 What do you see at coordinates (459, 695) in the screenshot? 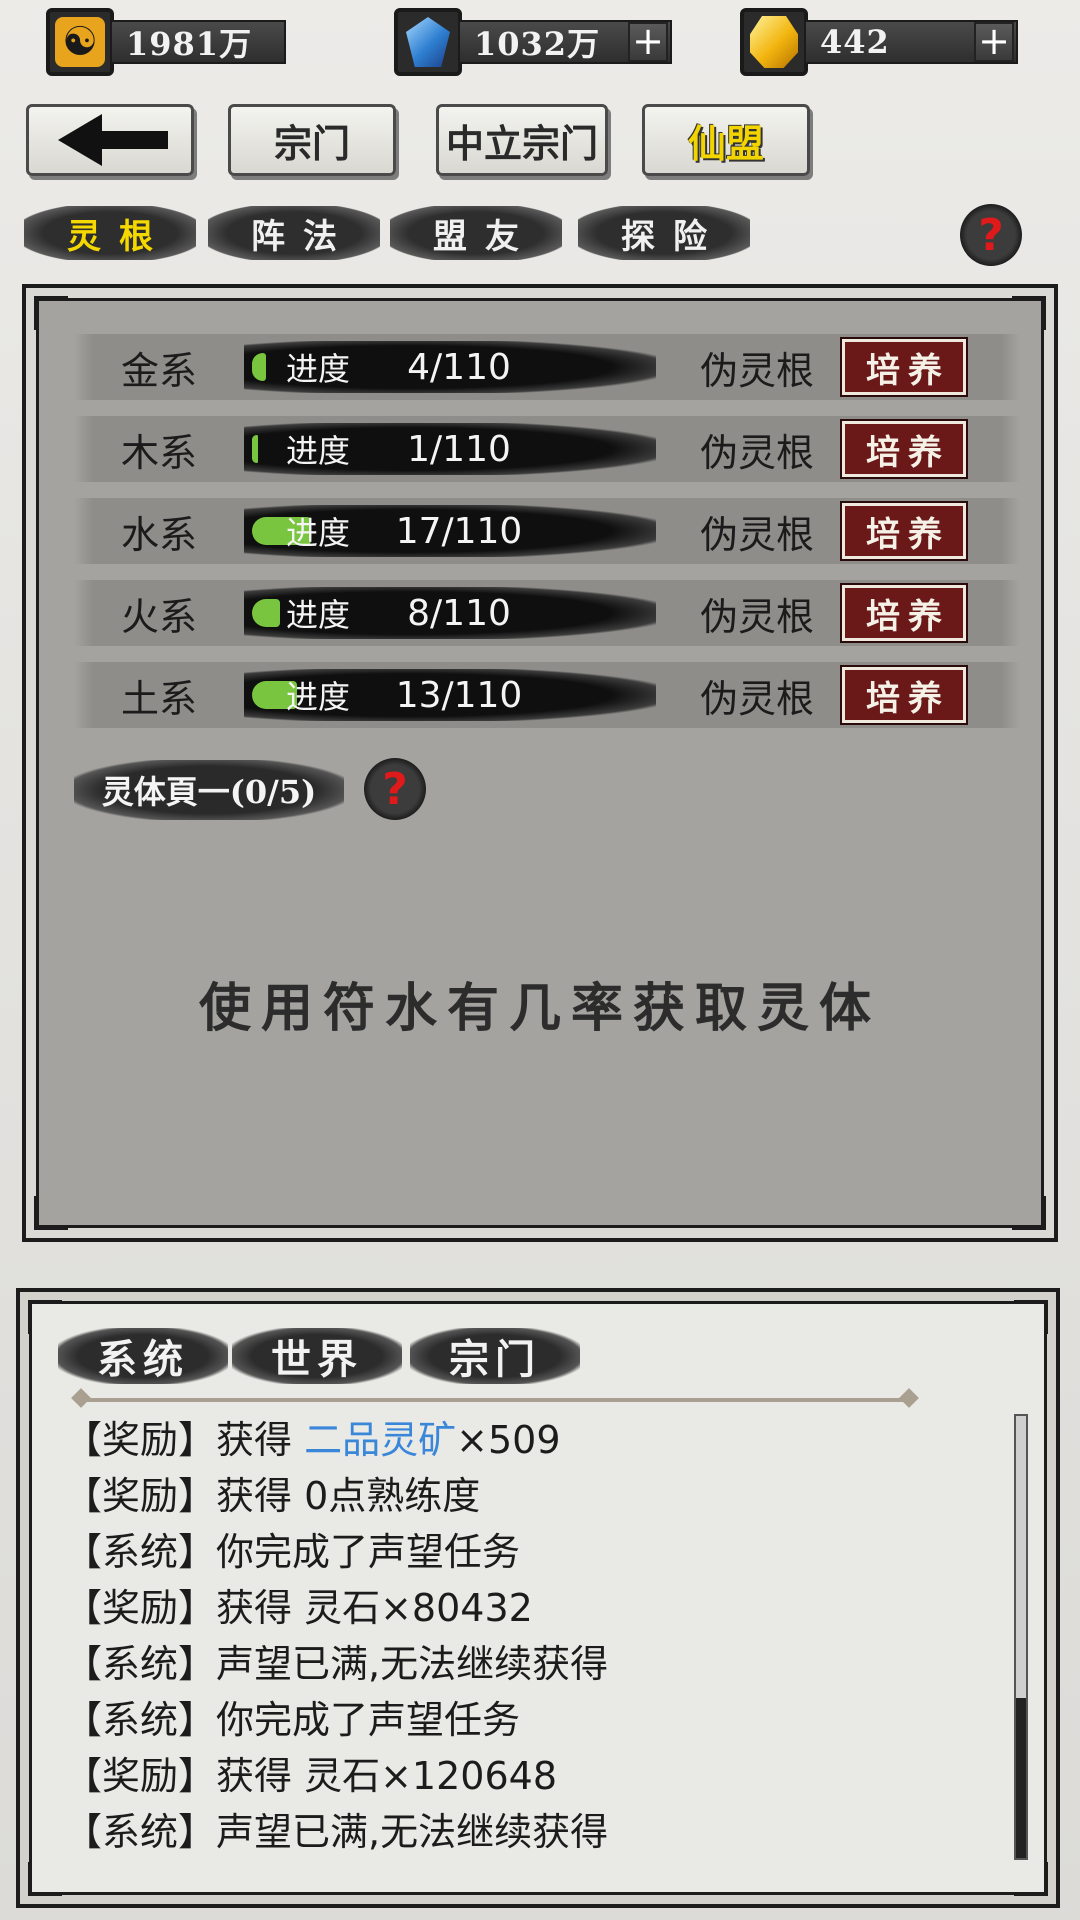
I see `progress-value: 13/110` at bounding box center [459, 695].